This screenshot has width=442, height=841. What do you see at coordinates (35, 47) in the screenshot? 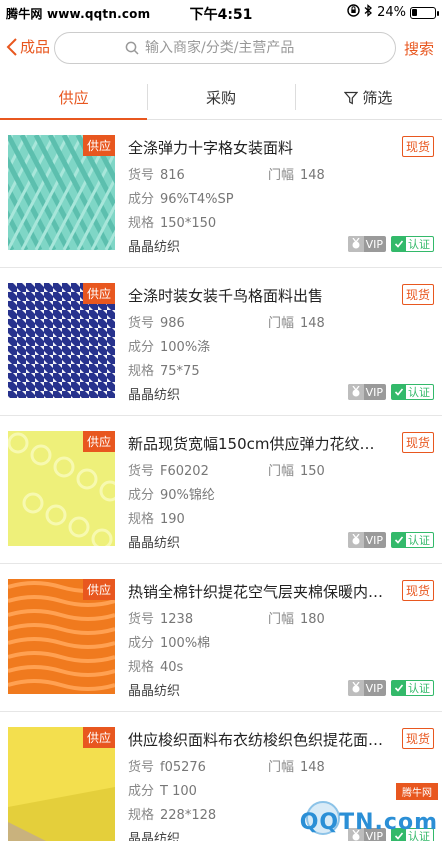
I see `back-label: 成品` at bounding box center [35, 47].